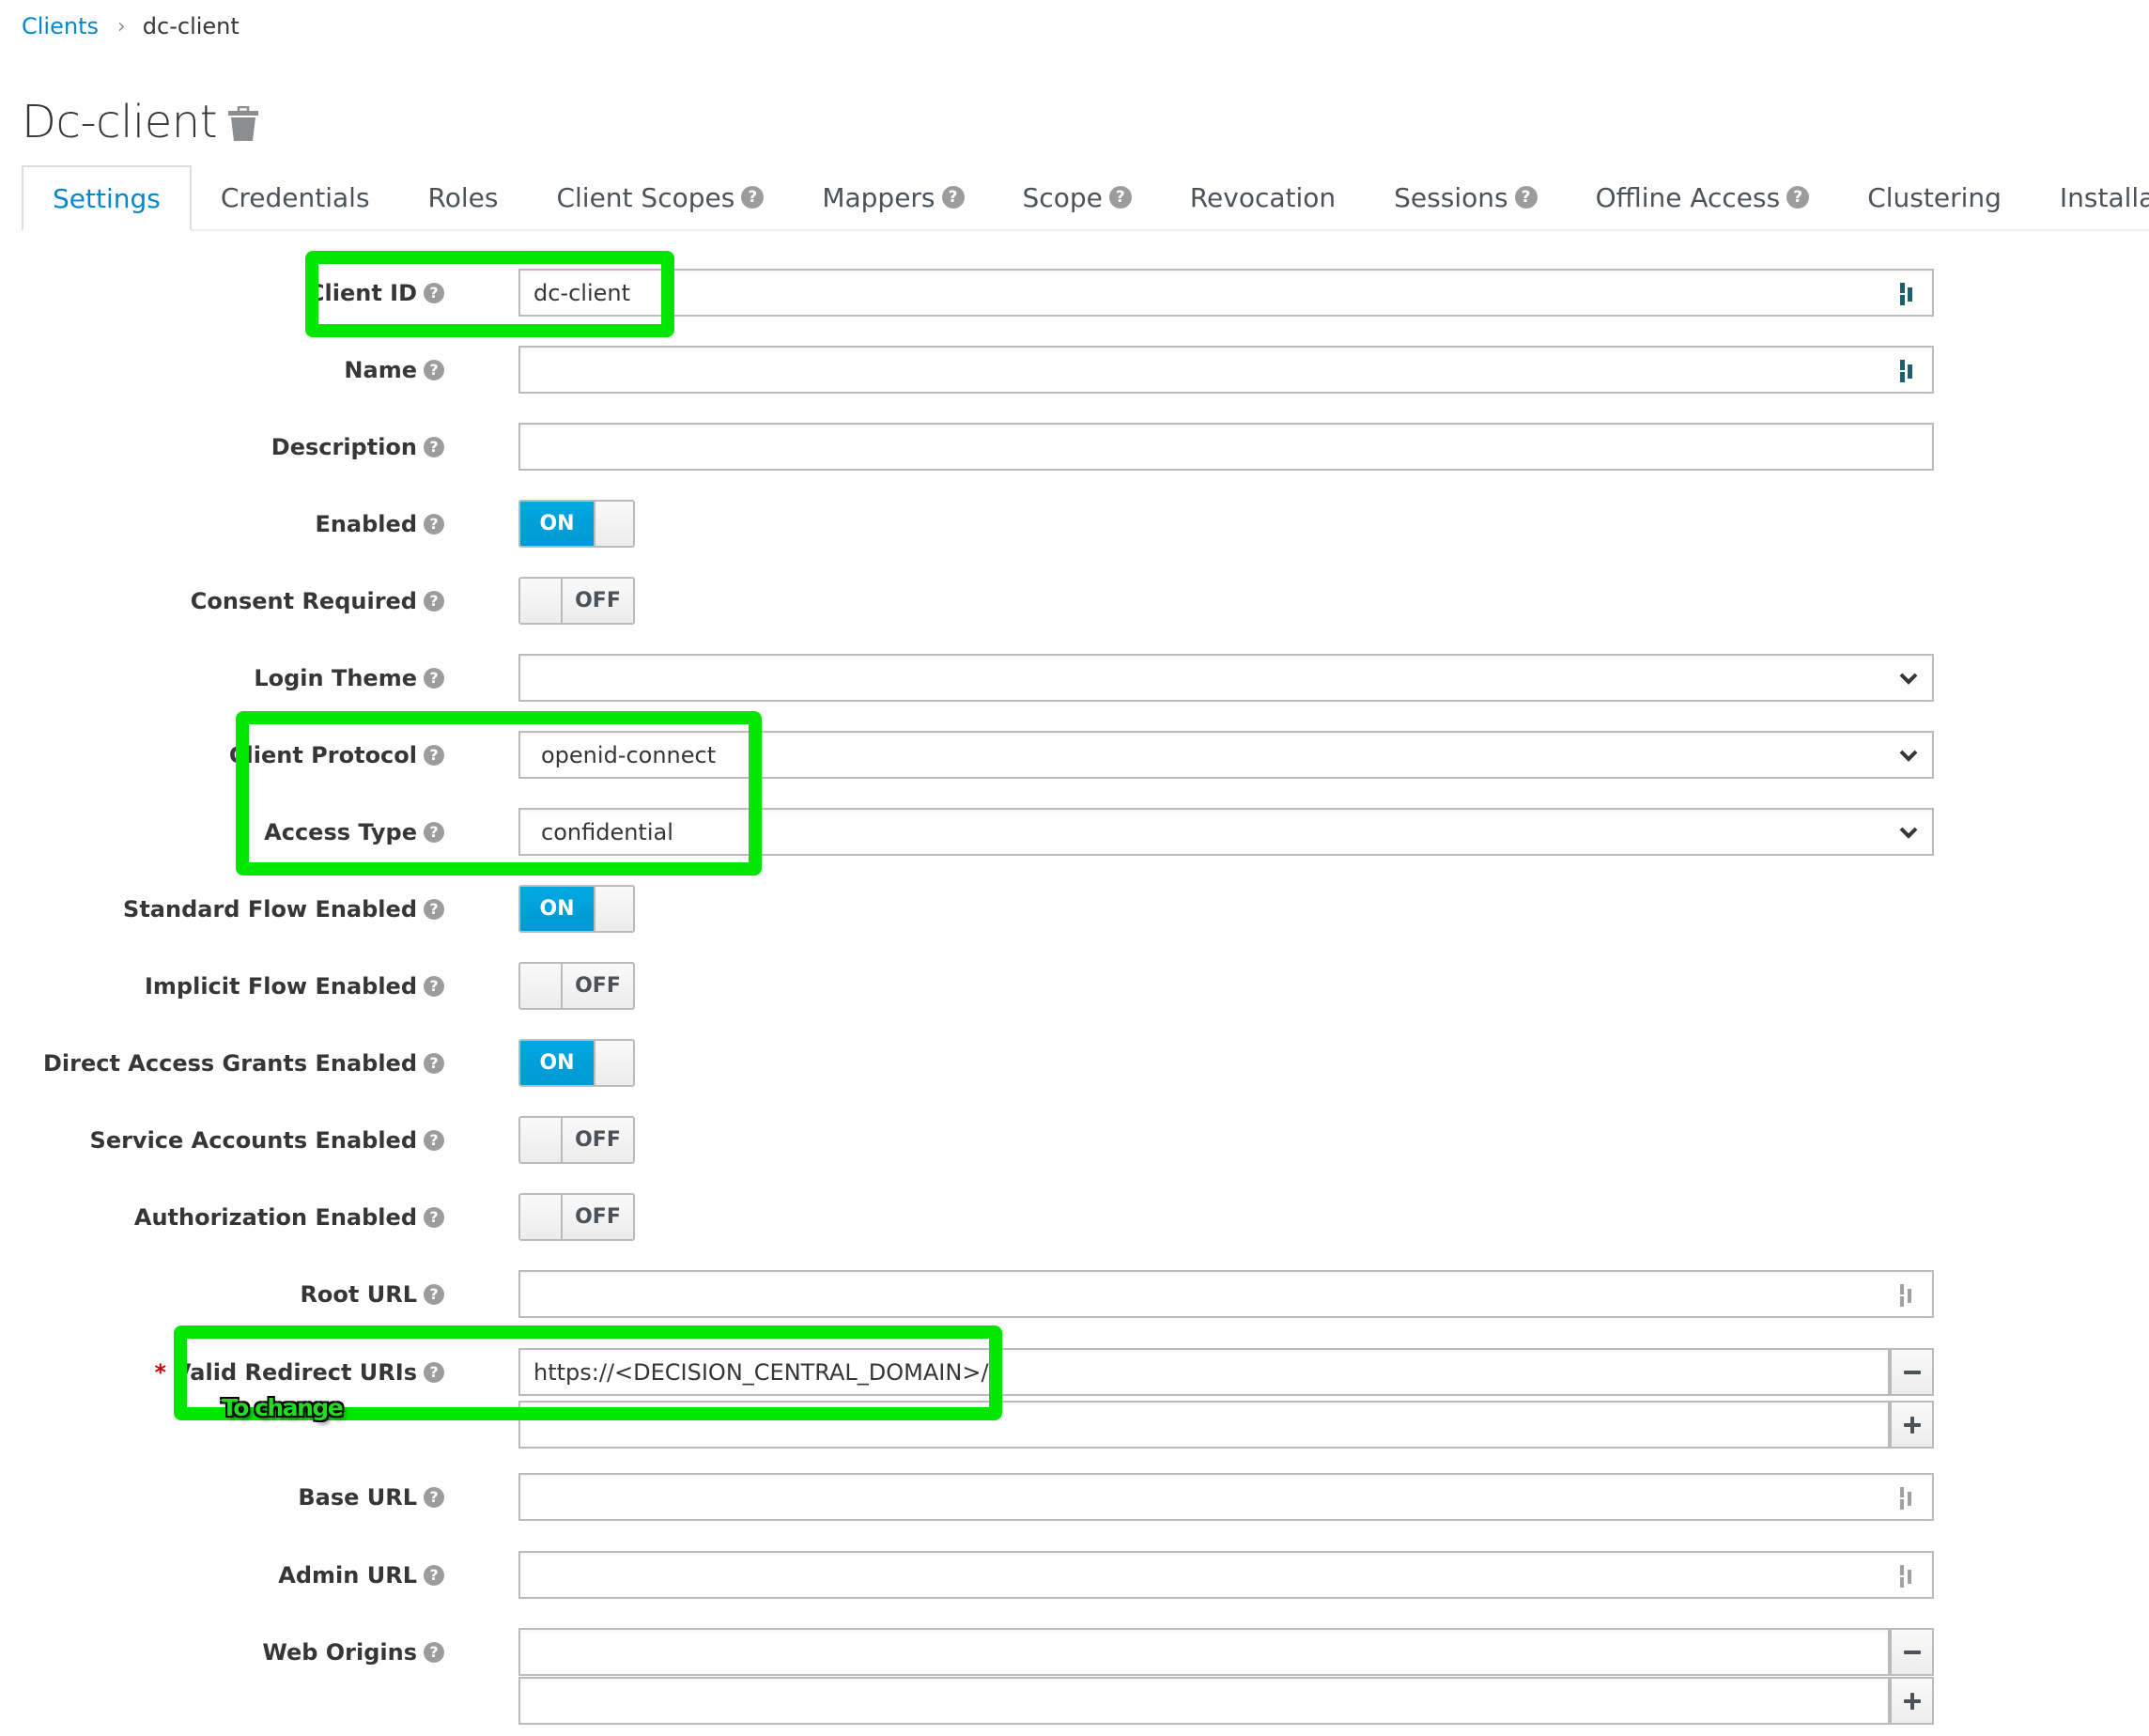 This screenshot has height=1736, width=2149. I want to click on direct-access-grants-toggle: ON, so click(576, 1063).